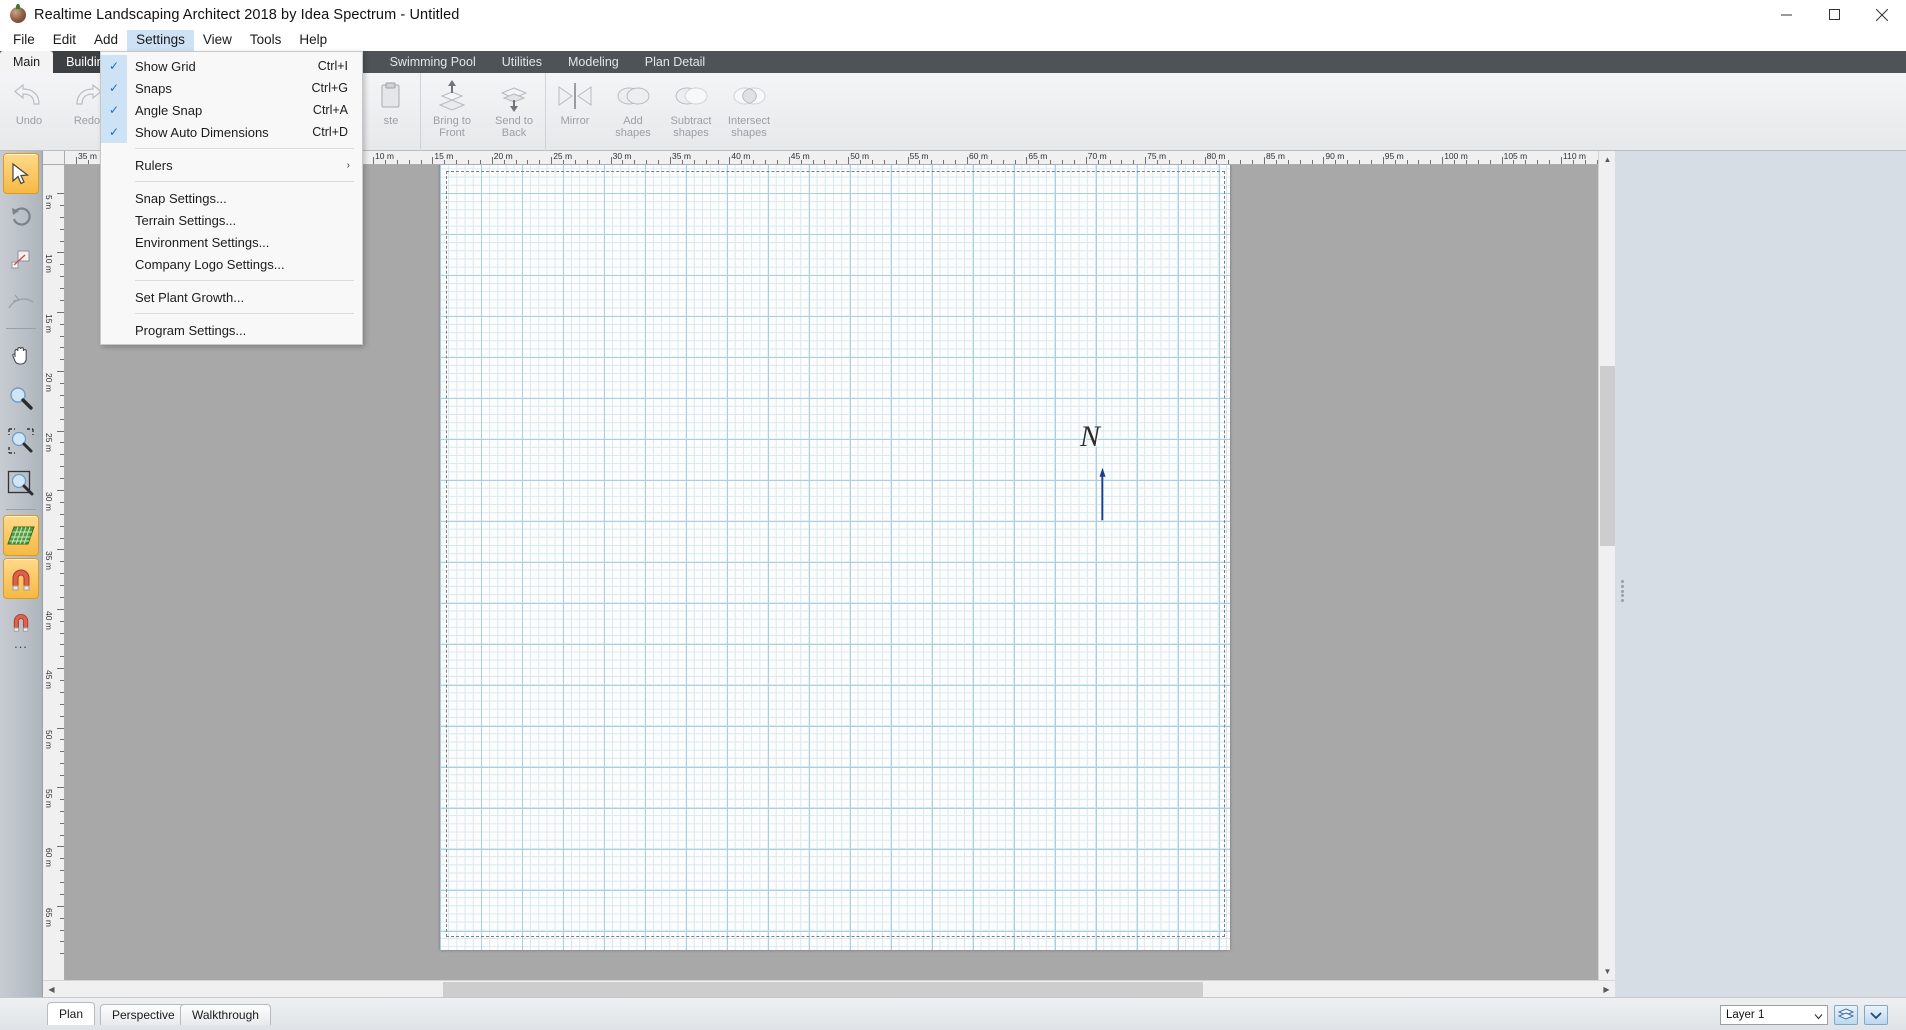  I want to click on menu-help: Help, so click(313, 40).